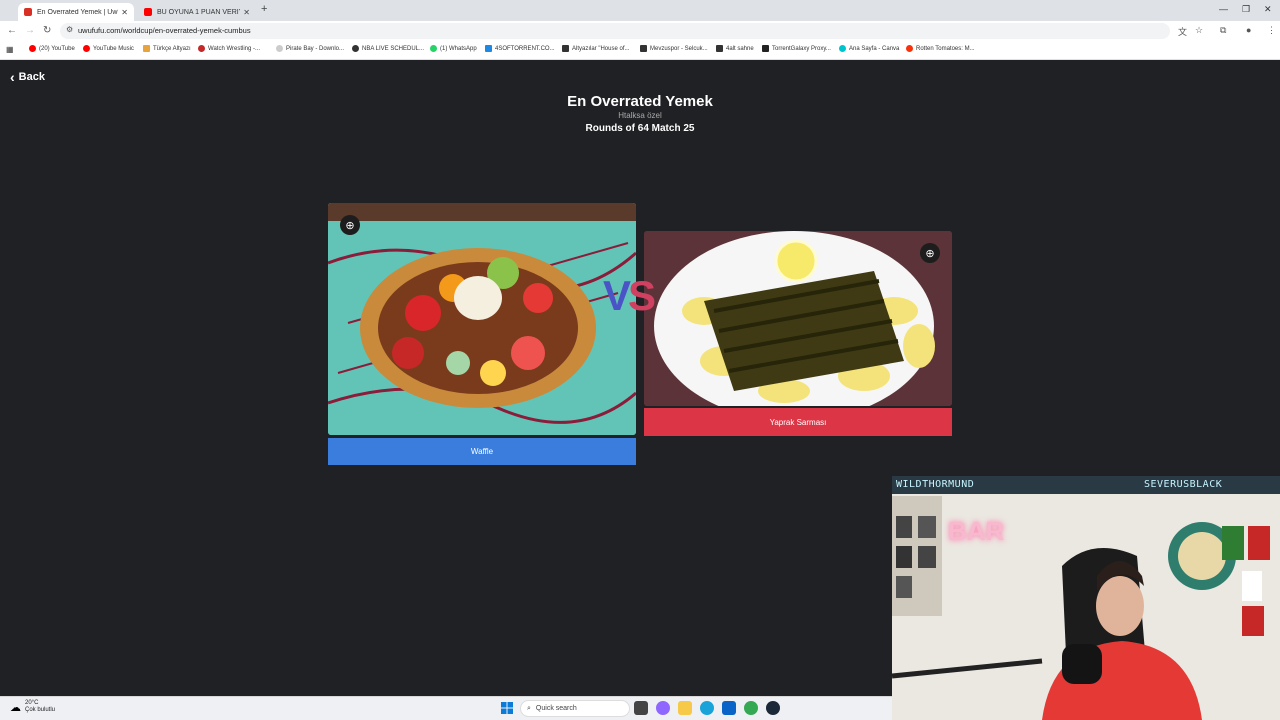 The height and width of the screenshot is (720, 1280). Describe the element at coordinates (1223, 9) in the screenshot. I see `minimize-icon: —` at that location.